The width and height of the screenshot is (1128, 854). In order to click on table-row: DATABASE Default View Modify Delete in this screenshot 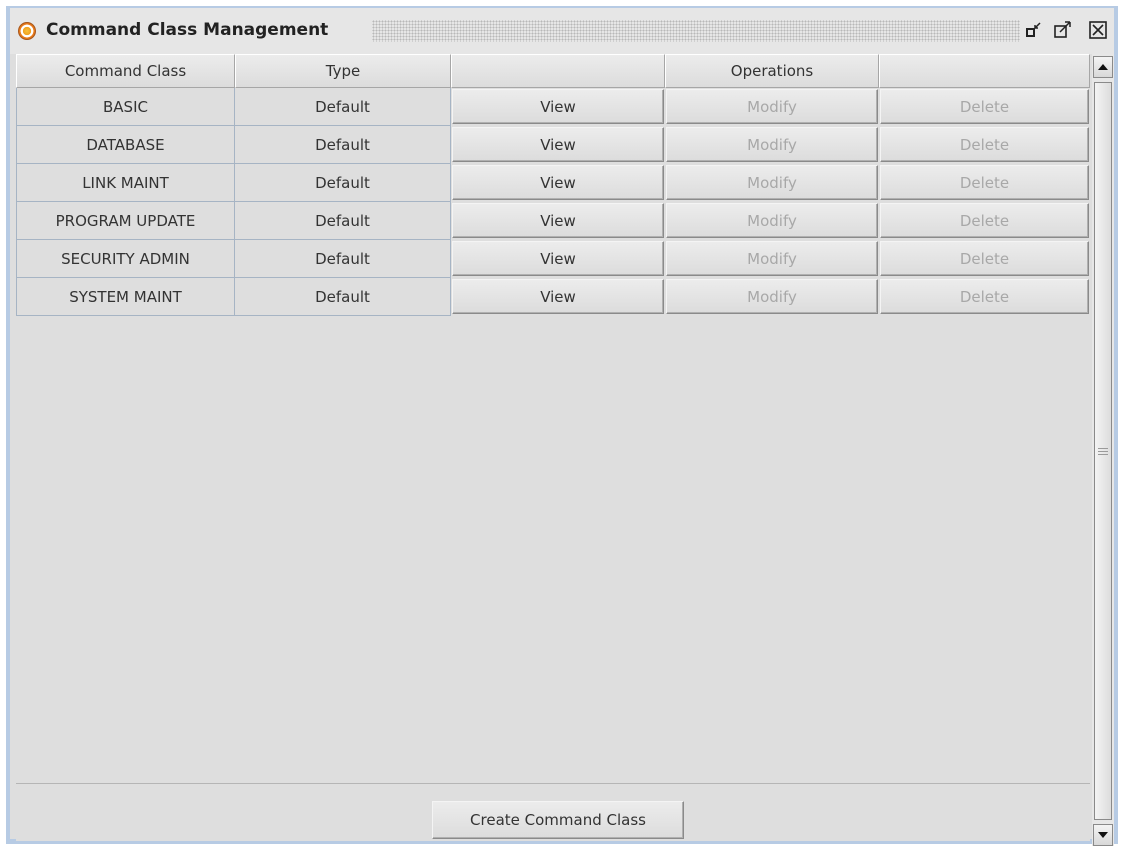, I will do `click(553, 145)`.